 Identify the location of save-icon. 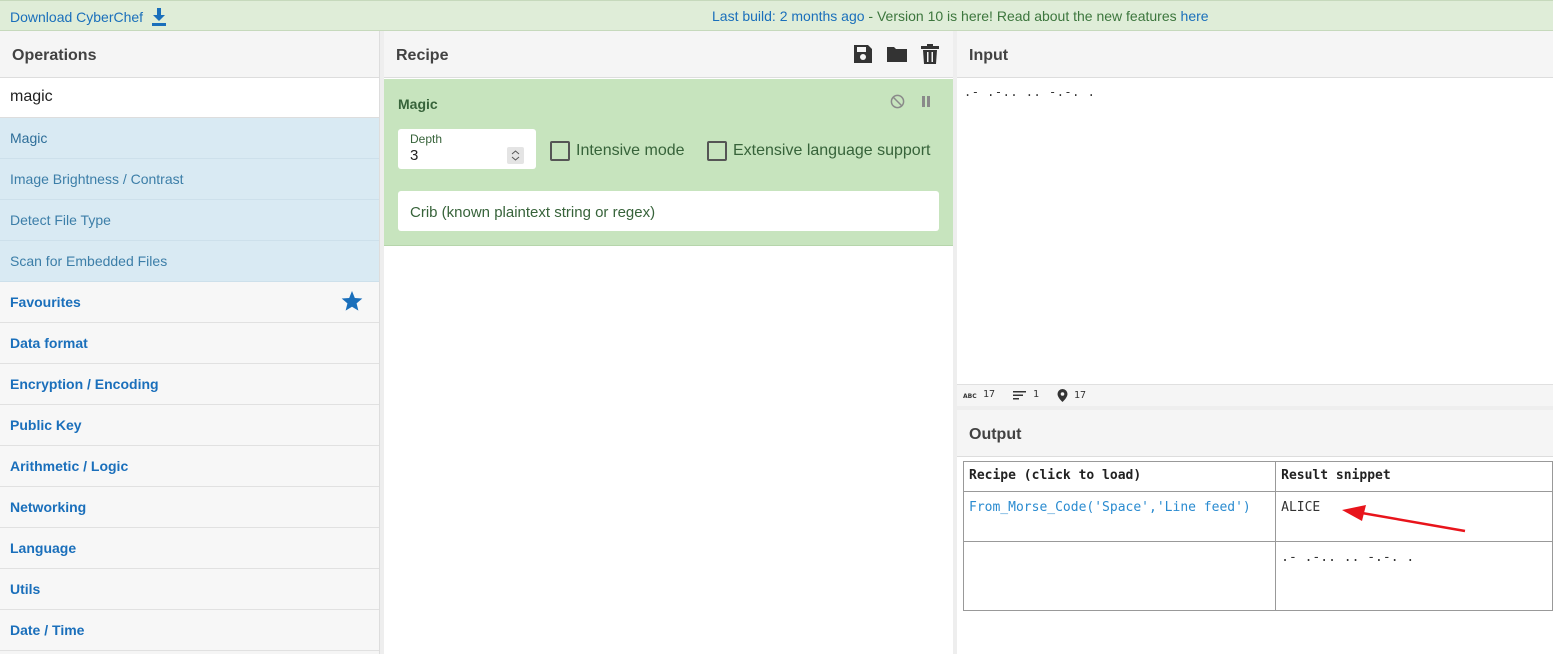
(863, 54).